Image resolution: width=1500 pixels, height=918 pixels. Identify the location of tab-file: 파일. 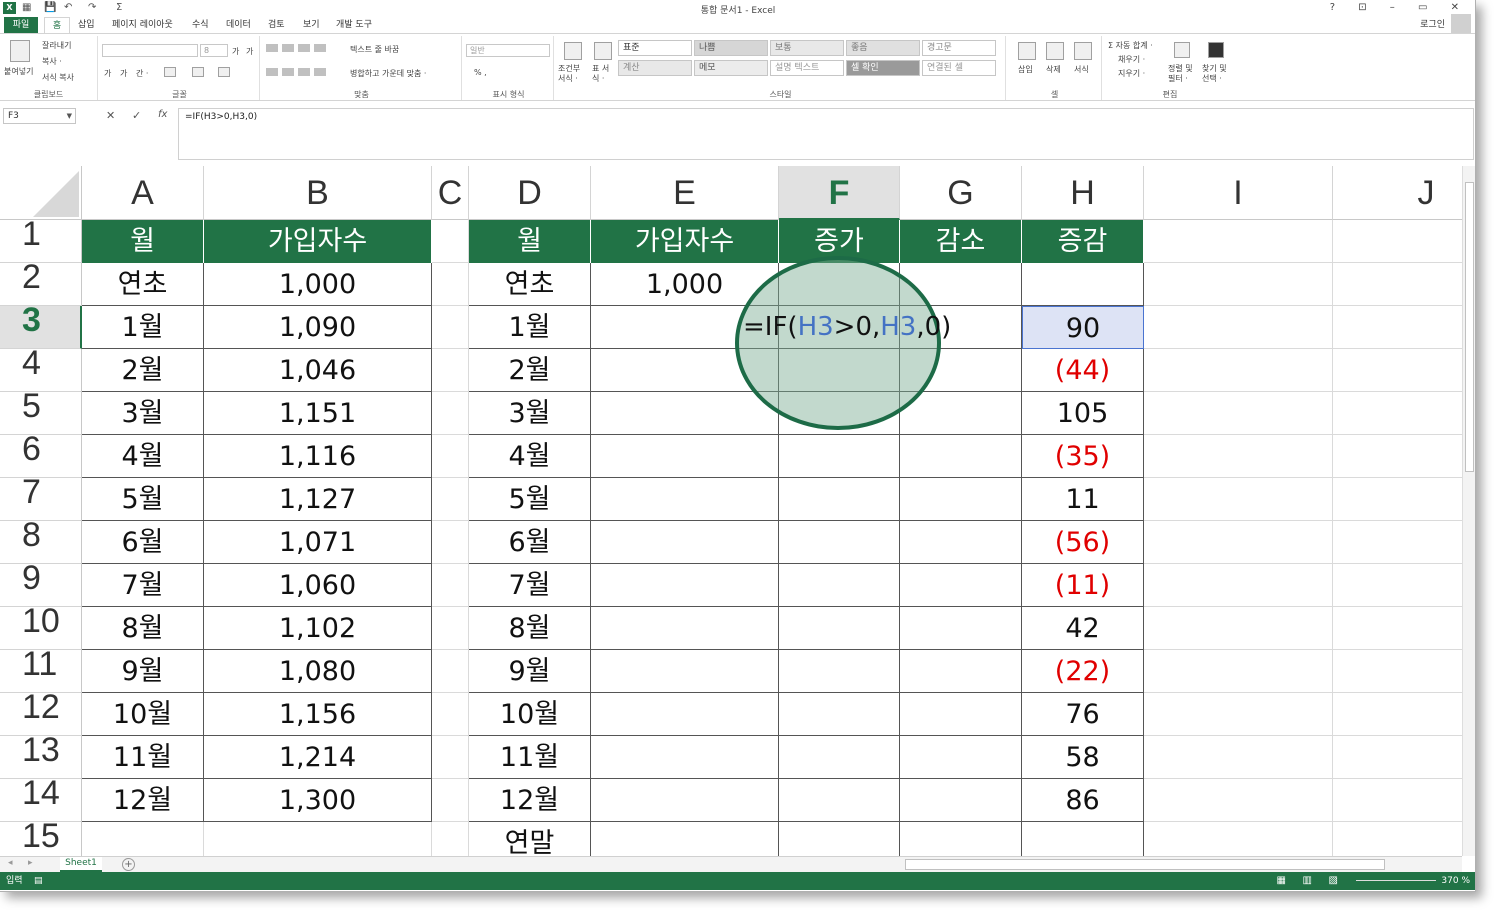
(21, 25).